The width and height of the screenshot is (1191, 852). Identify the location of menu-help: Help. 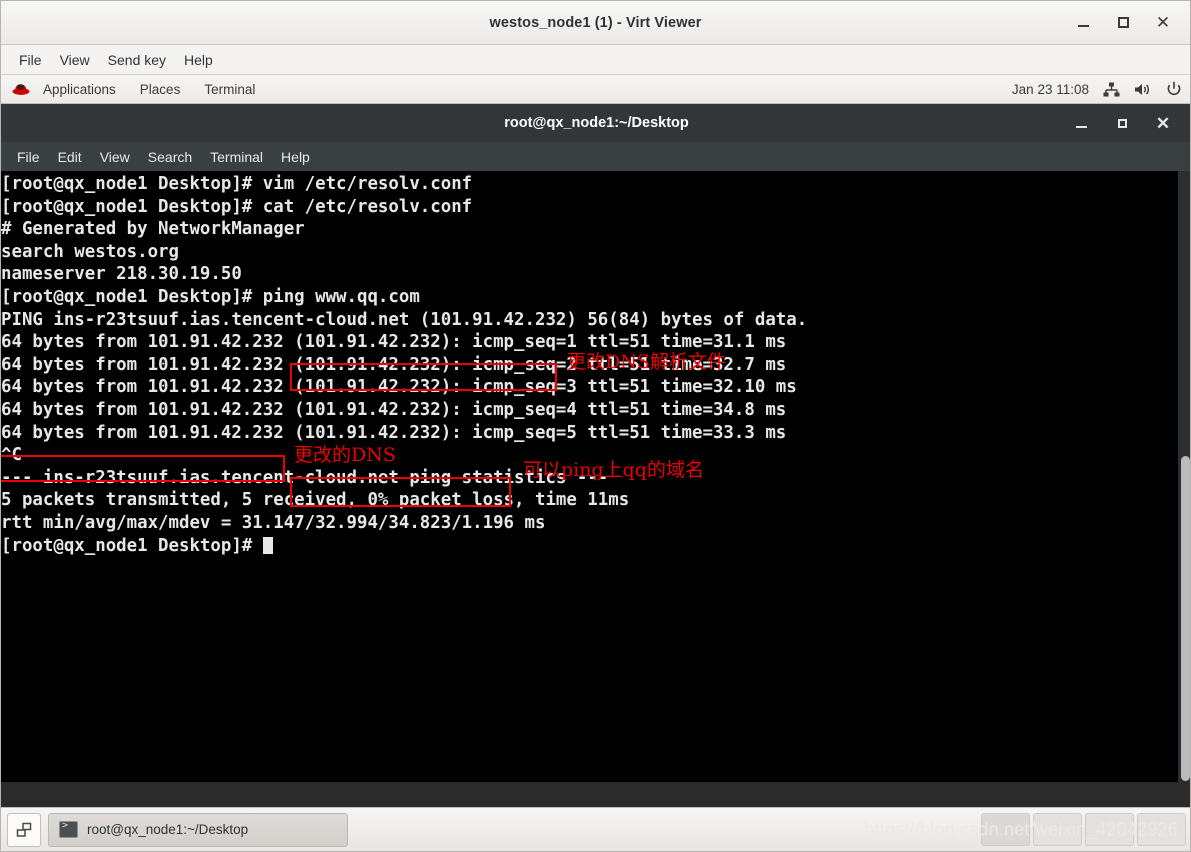
(198, 60).